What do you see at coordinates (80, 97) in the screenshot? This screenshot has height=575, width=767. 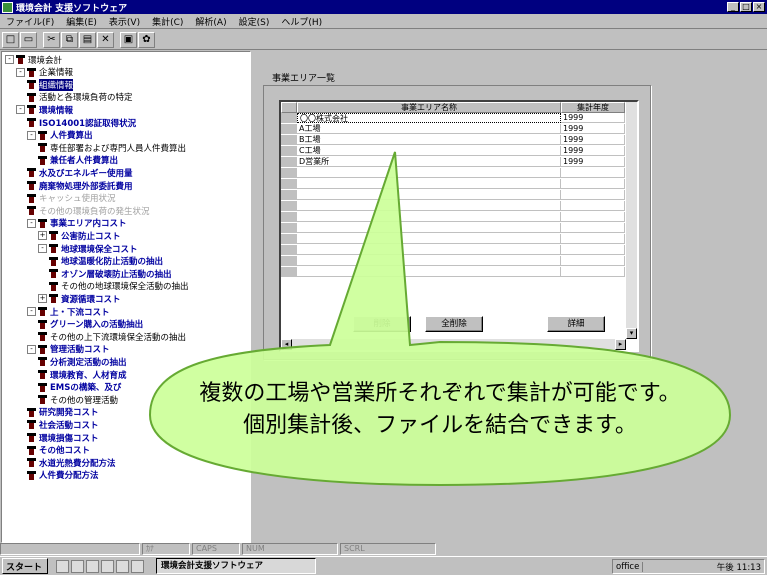 I see `tree-node: 活動と各環境負荷の特定` at bounding box center [80, 97].